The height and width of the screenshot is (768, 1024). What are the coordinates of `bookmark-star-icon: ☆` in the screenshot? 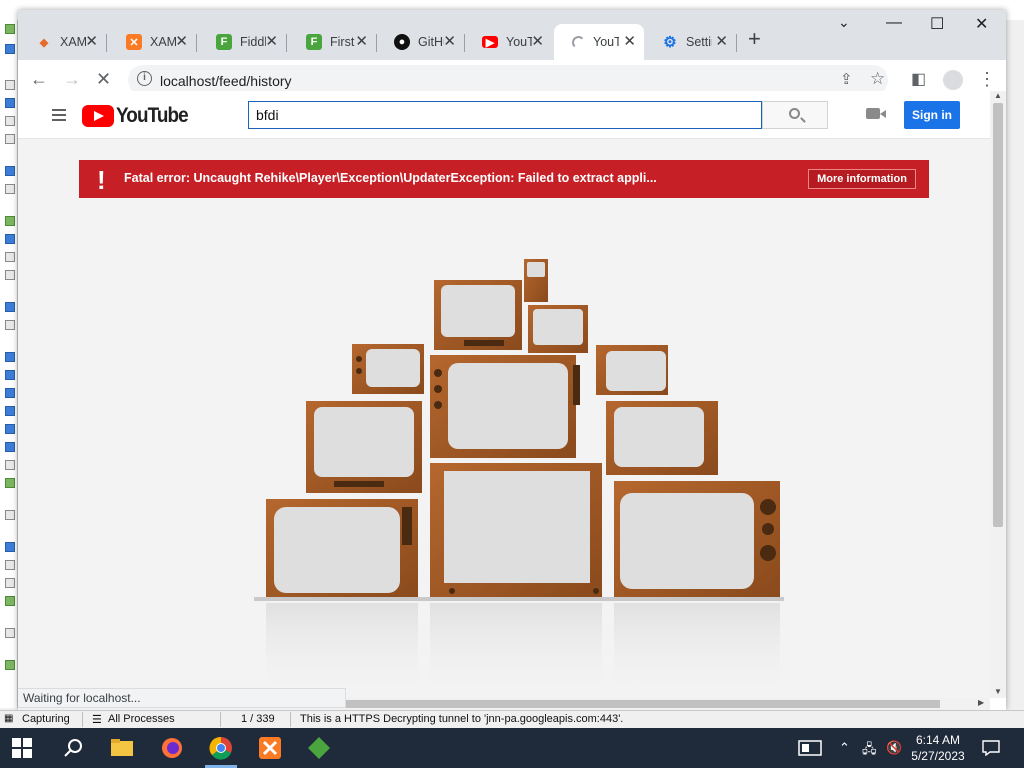 It's located at (877, 79).